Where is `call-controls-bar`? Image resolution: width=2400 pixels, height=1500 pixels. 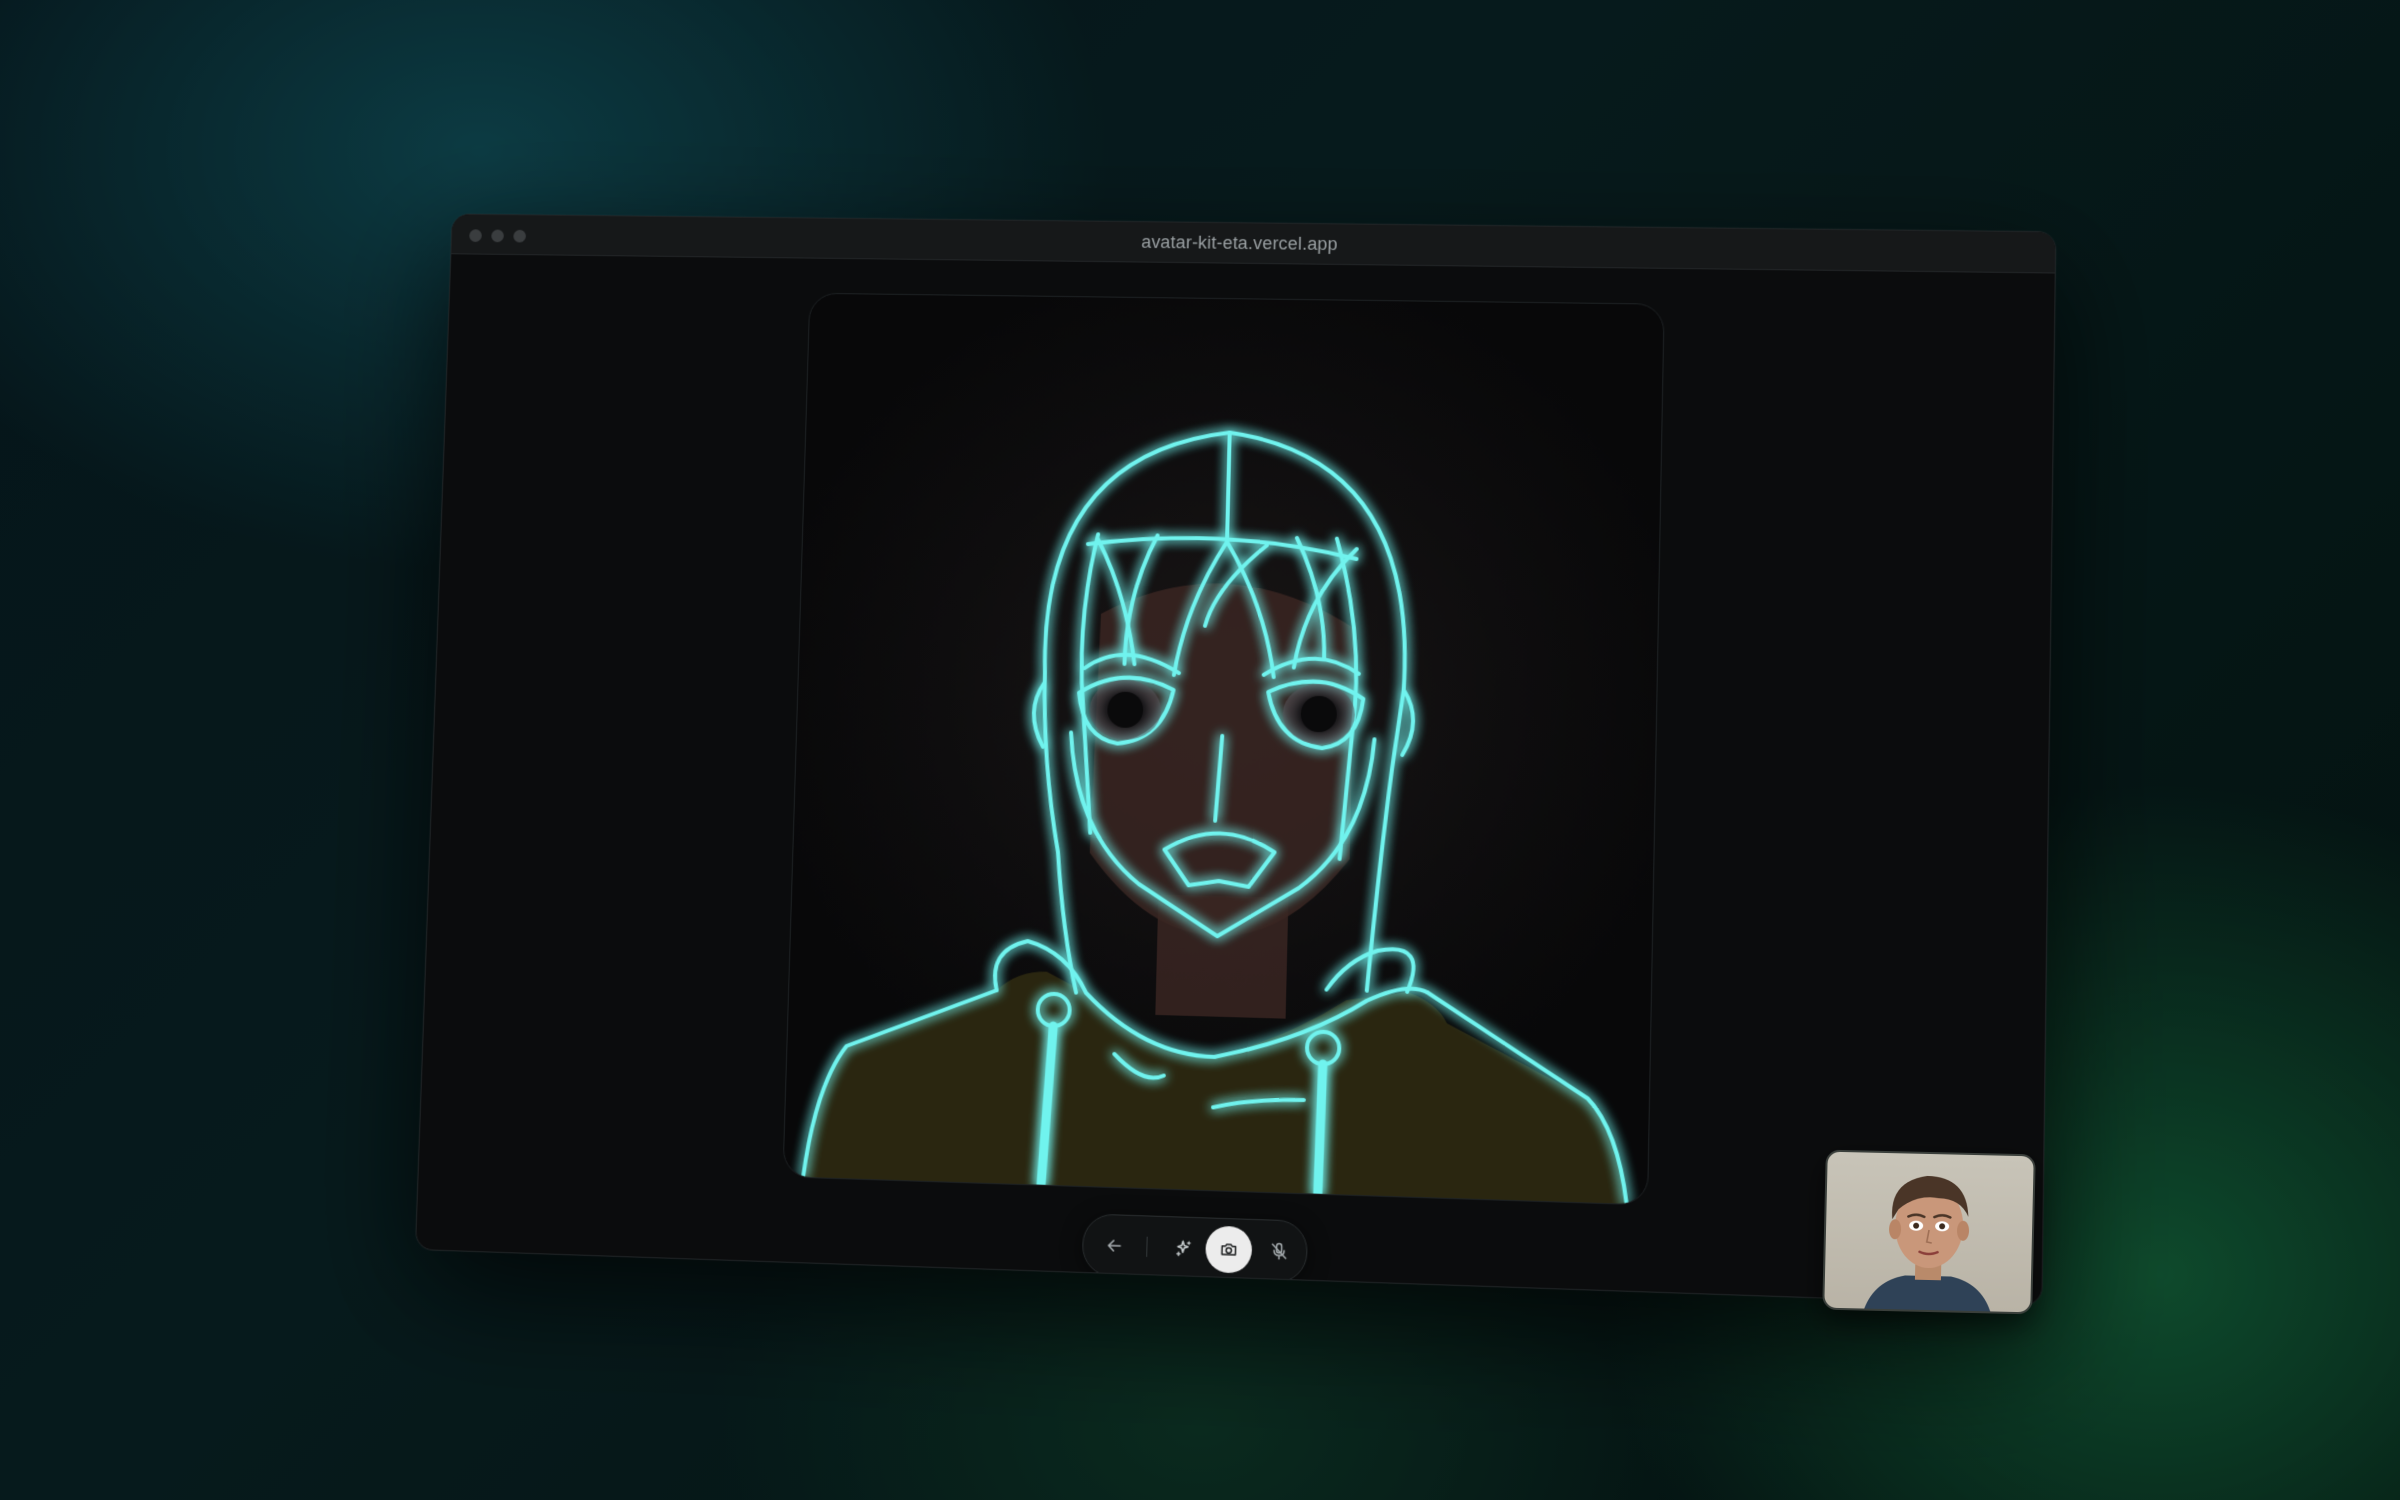
call-controls-bar is located at coordinates (1195, 1248).